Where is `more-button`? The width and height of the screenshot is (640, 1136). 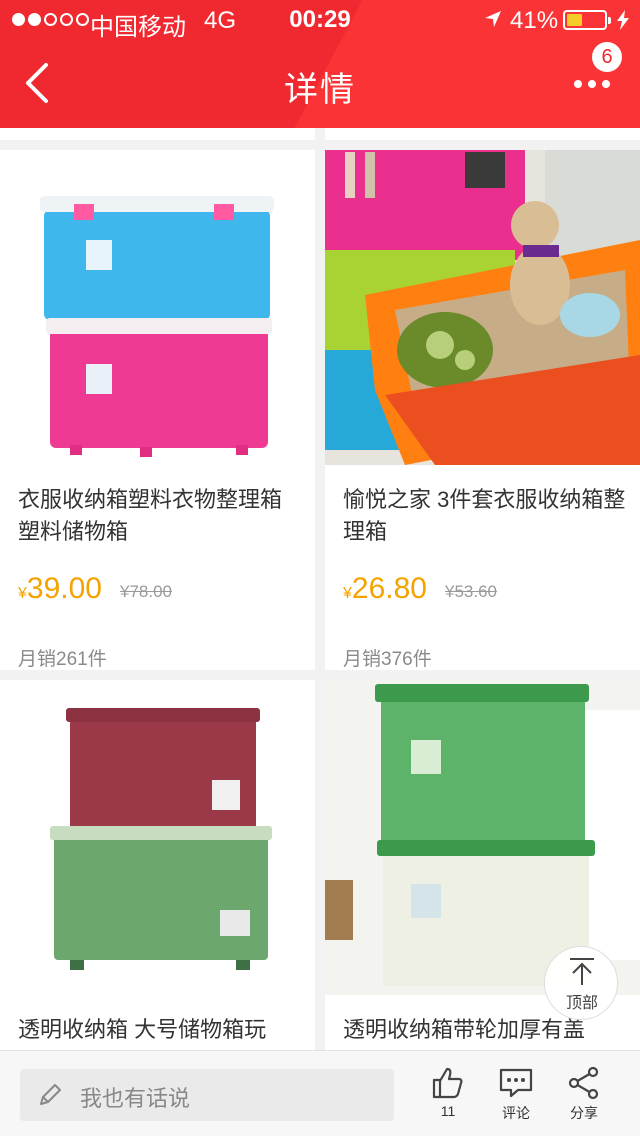
more-button is located at coordinates (596, 84).